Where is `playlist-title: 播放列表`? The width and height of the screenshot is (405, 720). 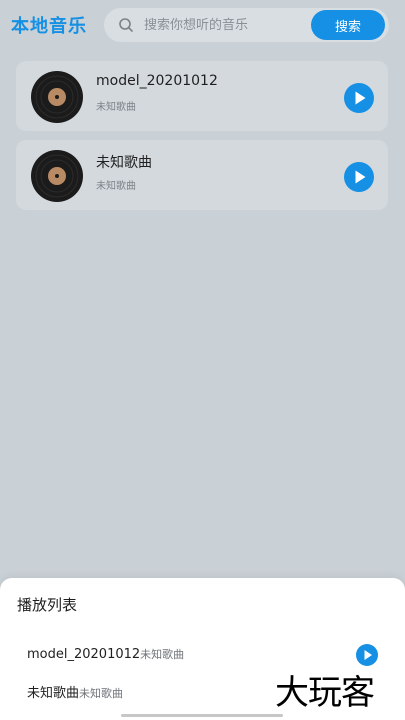
playlist-title: 播放列表 is located at coordinates (47, 605).